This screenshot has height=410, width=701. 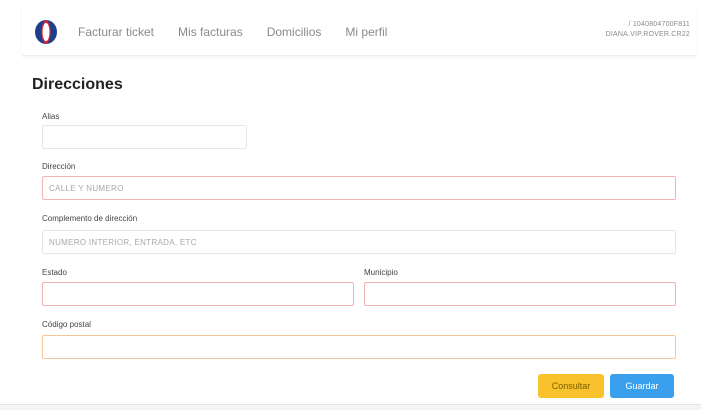 What do you see at coordinates (46, 32) in the screenshot?
I see `brand-logo-icon` at bounding box center [46, 32].